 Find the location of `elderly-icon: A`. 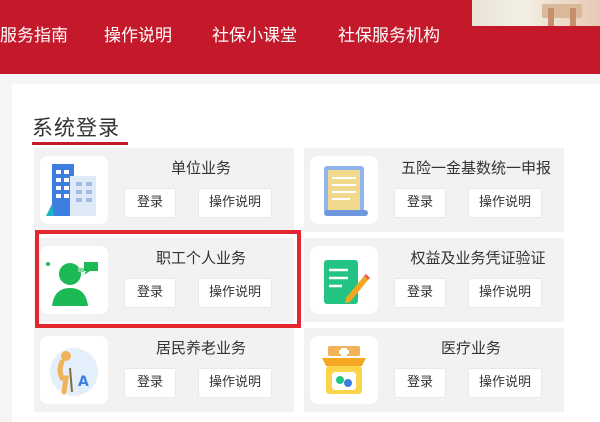

elderly-icon: A is located at coordinates (74, 370).